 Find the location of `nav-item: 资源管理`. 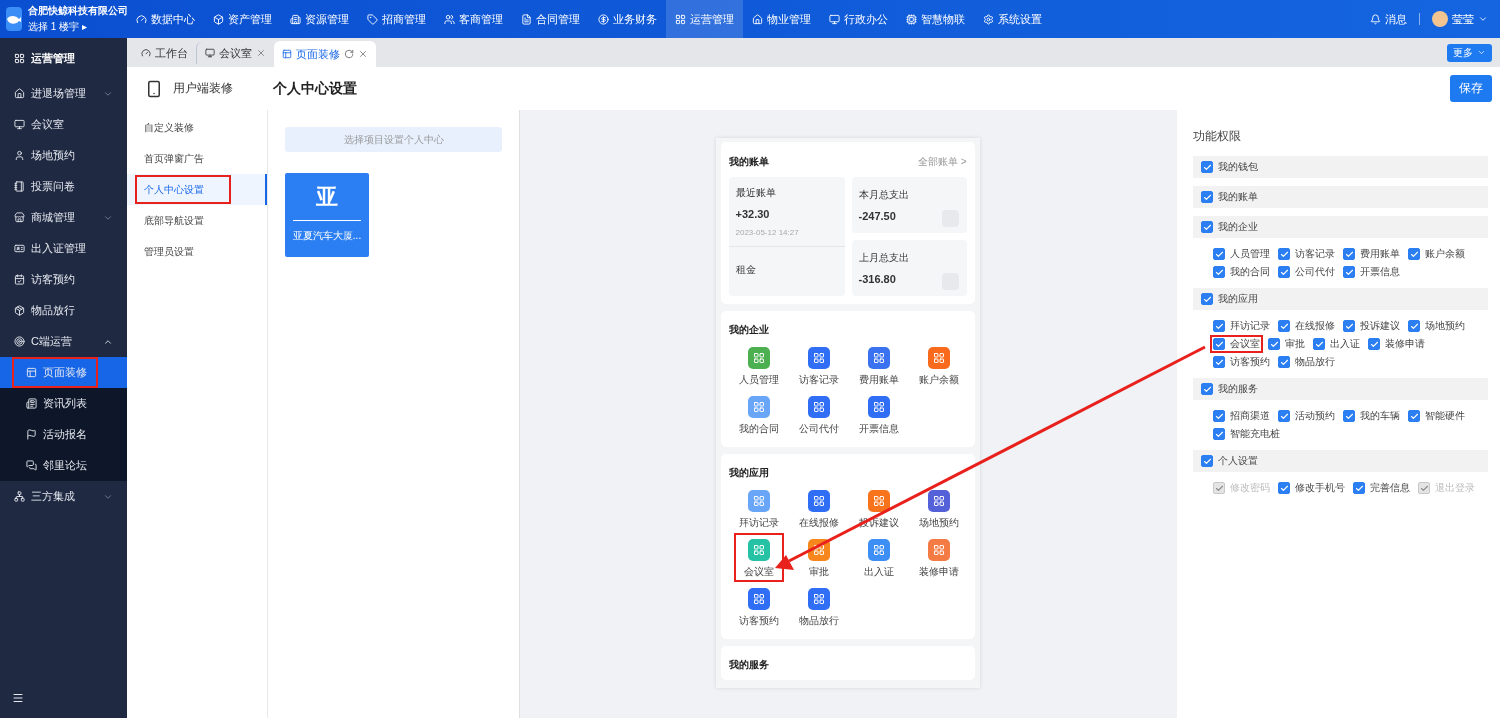

nav-item: 资源管理 is located at coordinates (319, 19).